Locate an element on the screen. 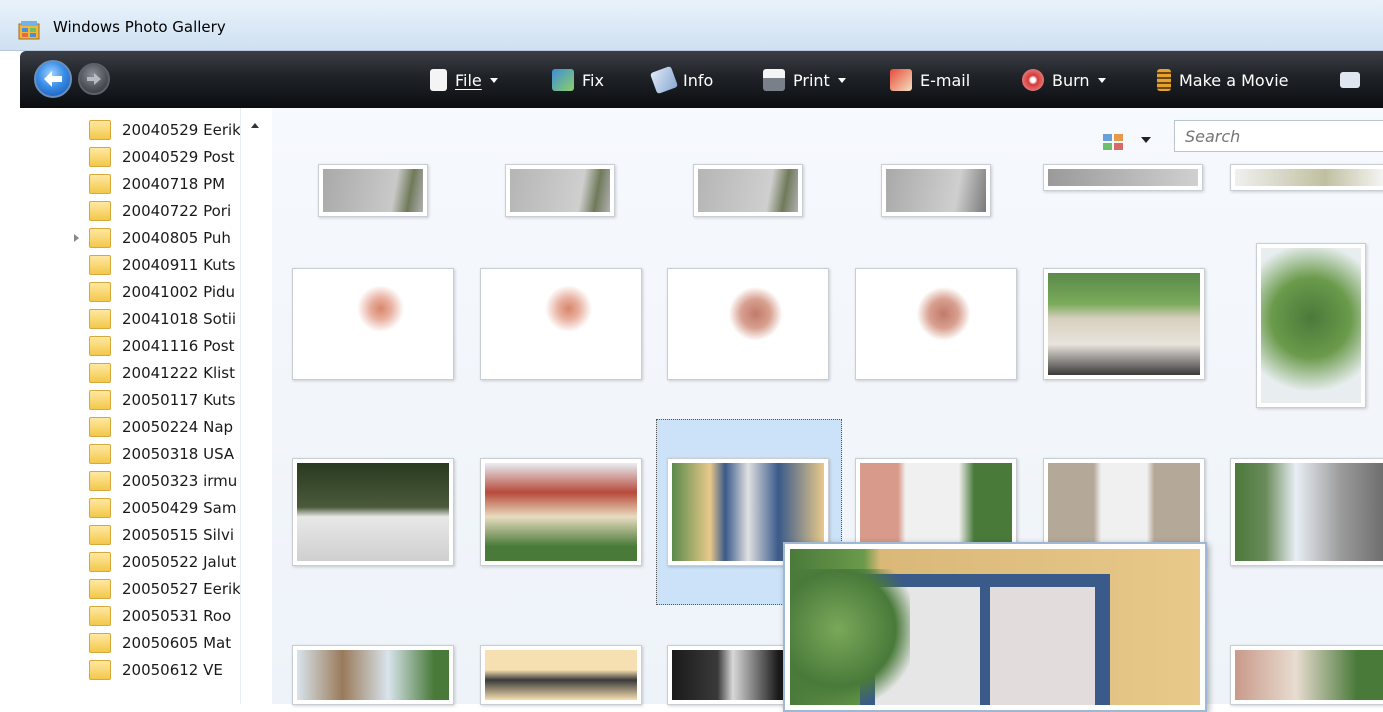 Image resolution: width=1383 pixels, height=712 pixels. folder-tree-item: 20040722 Pori is located at coordinates (120, 210).